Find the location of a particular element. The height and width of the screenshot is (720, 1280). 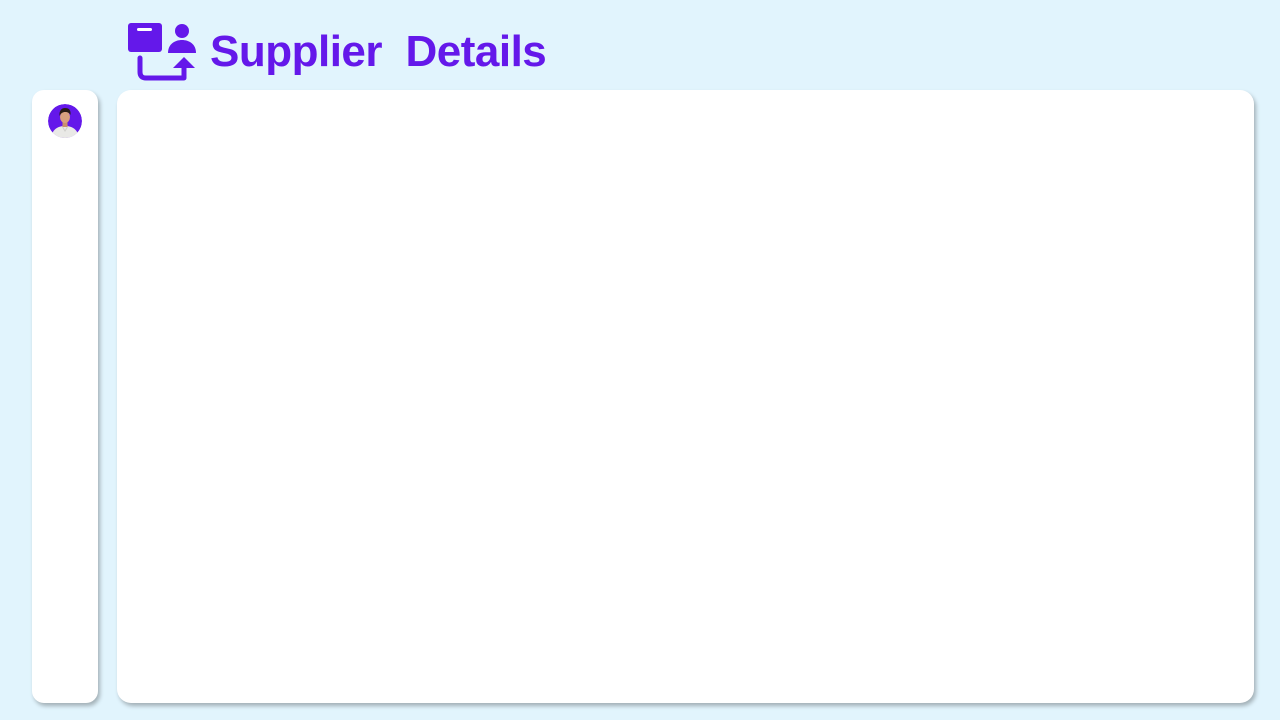

page-title: Supplier Details is located at coordinates (378, 51).